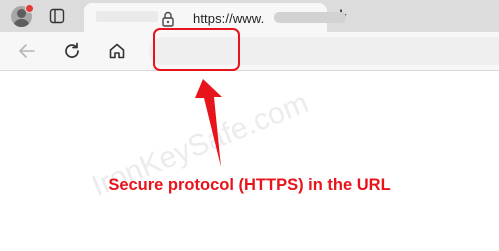  Describe the element at coordinates (208, 123) in the screenshot. I see `annotation-arrow-icon` at that location.